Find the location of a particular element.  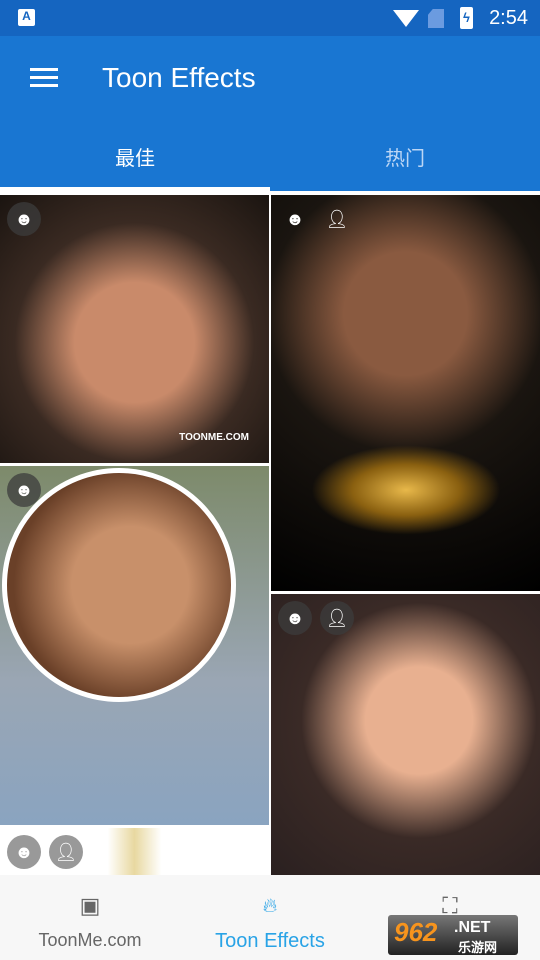

portrait-icon: ▣ is located at coordinates (90, 905).